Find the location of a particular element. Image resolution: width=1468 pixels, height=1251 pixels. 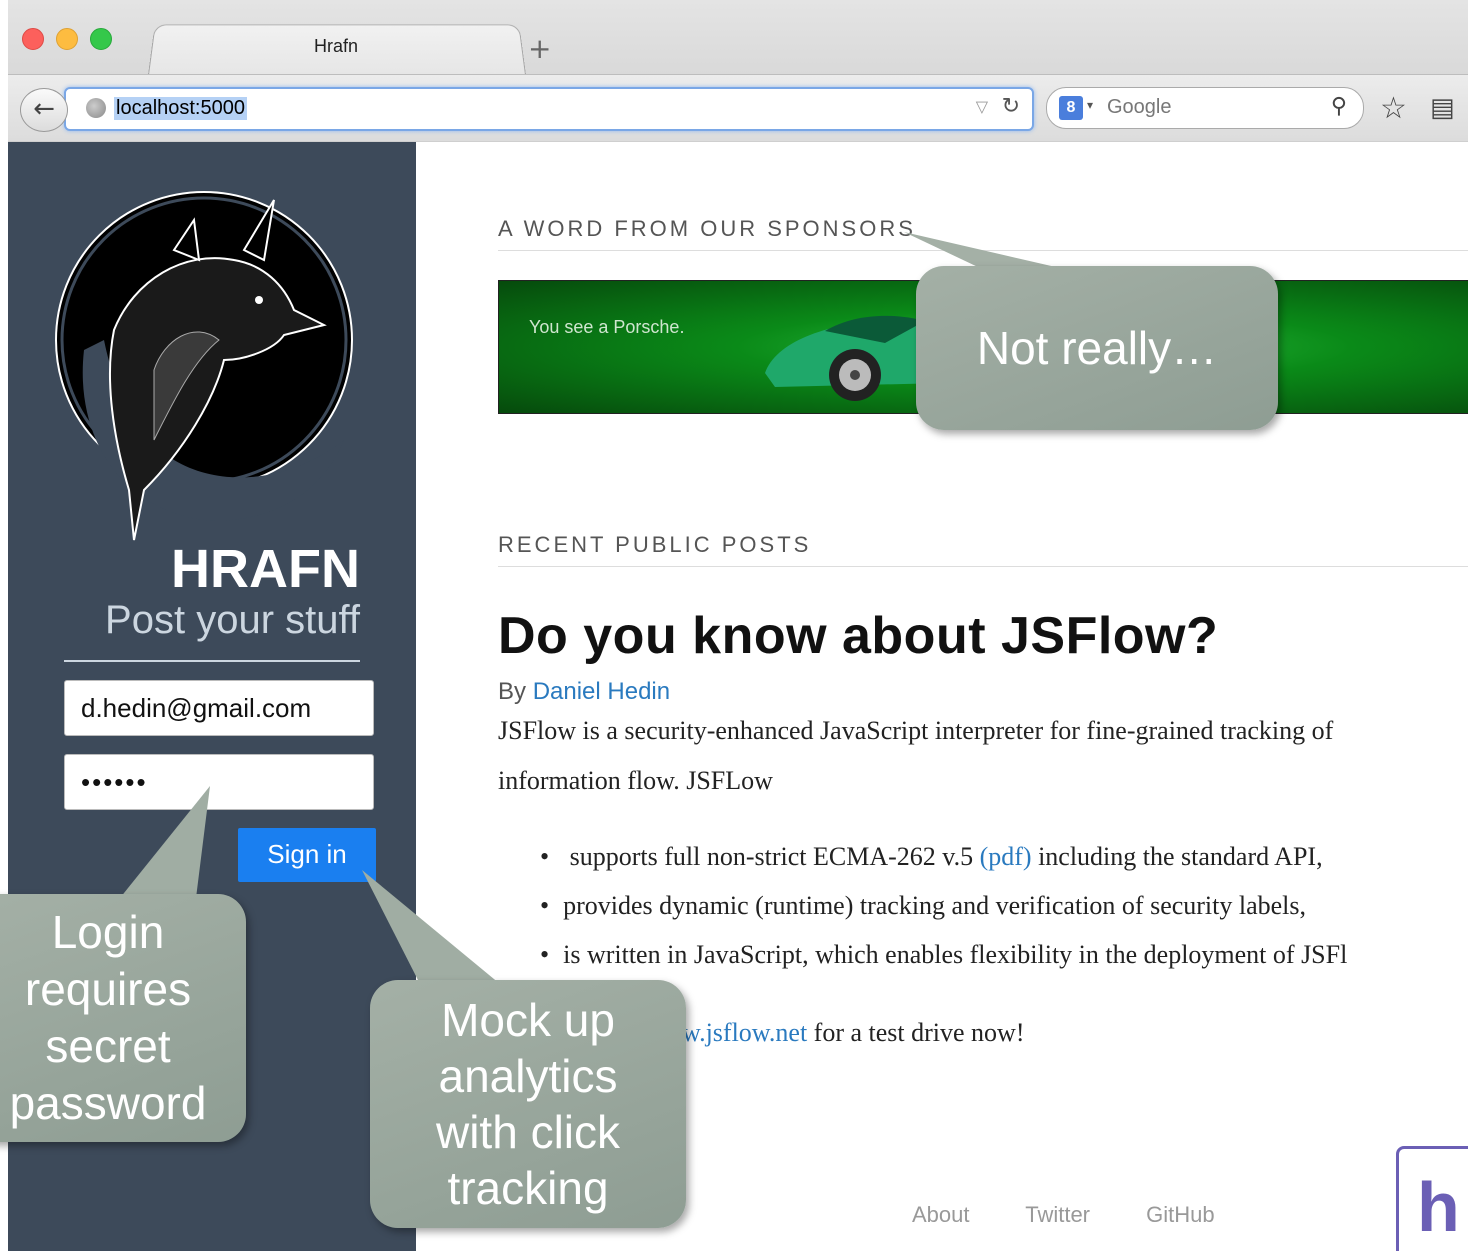

post-byline: By Daniel Hedin is located at coordinates (584, 692).